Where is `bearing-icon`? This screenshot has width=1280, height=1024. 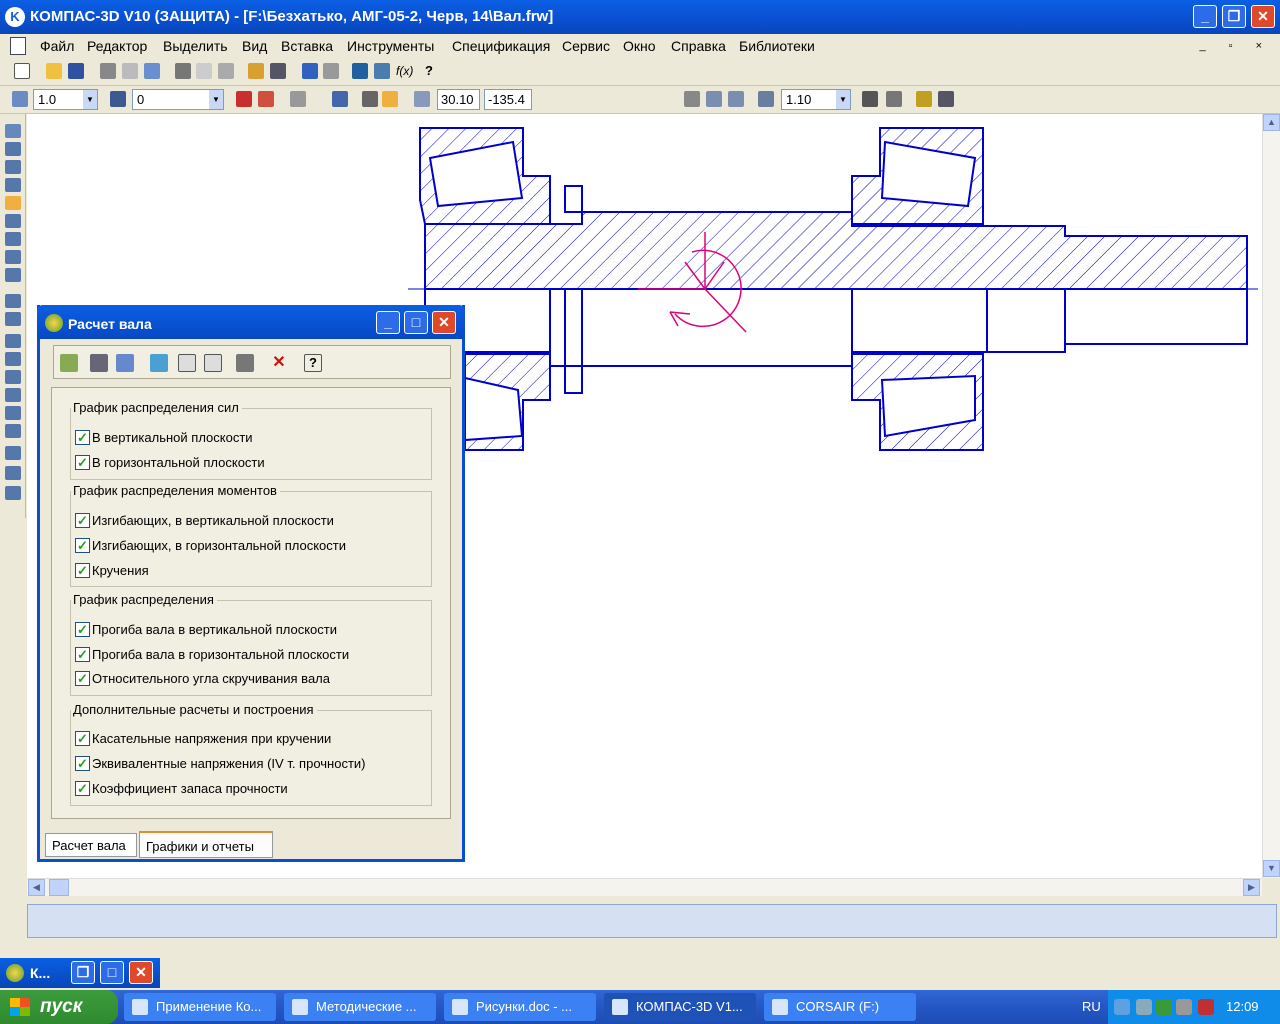 bearing-icon is located at coordinates (13, 413).